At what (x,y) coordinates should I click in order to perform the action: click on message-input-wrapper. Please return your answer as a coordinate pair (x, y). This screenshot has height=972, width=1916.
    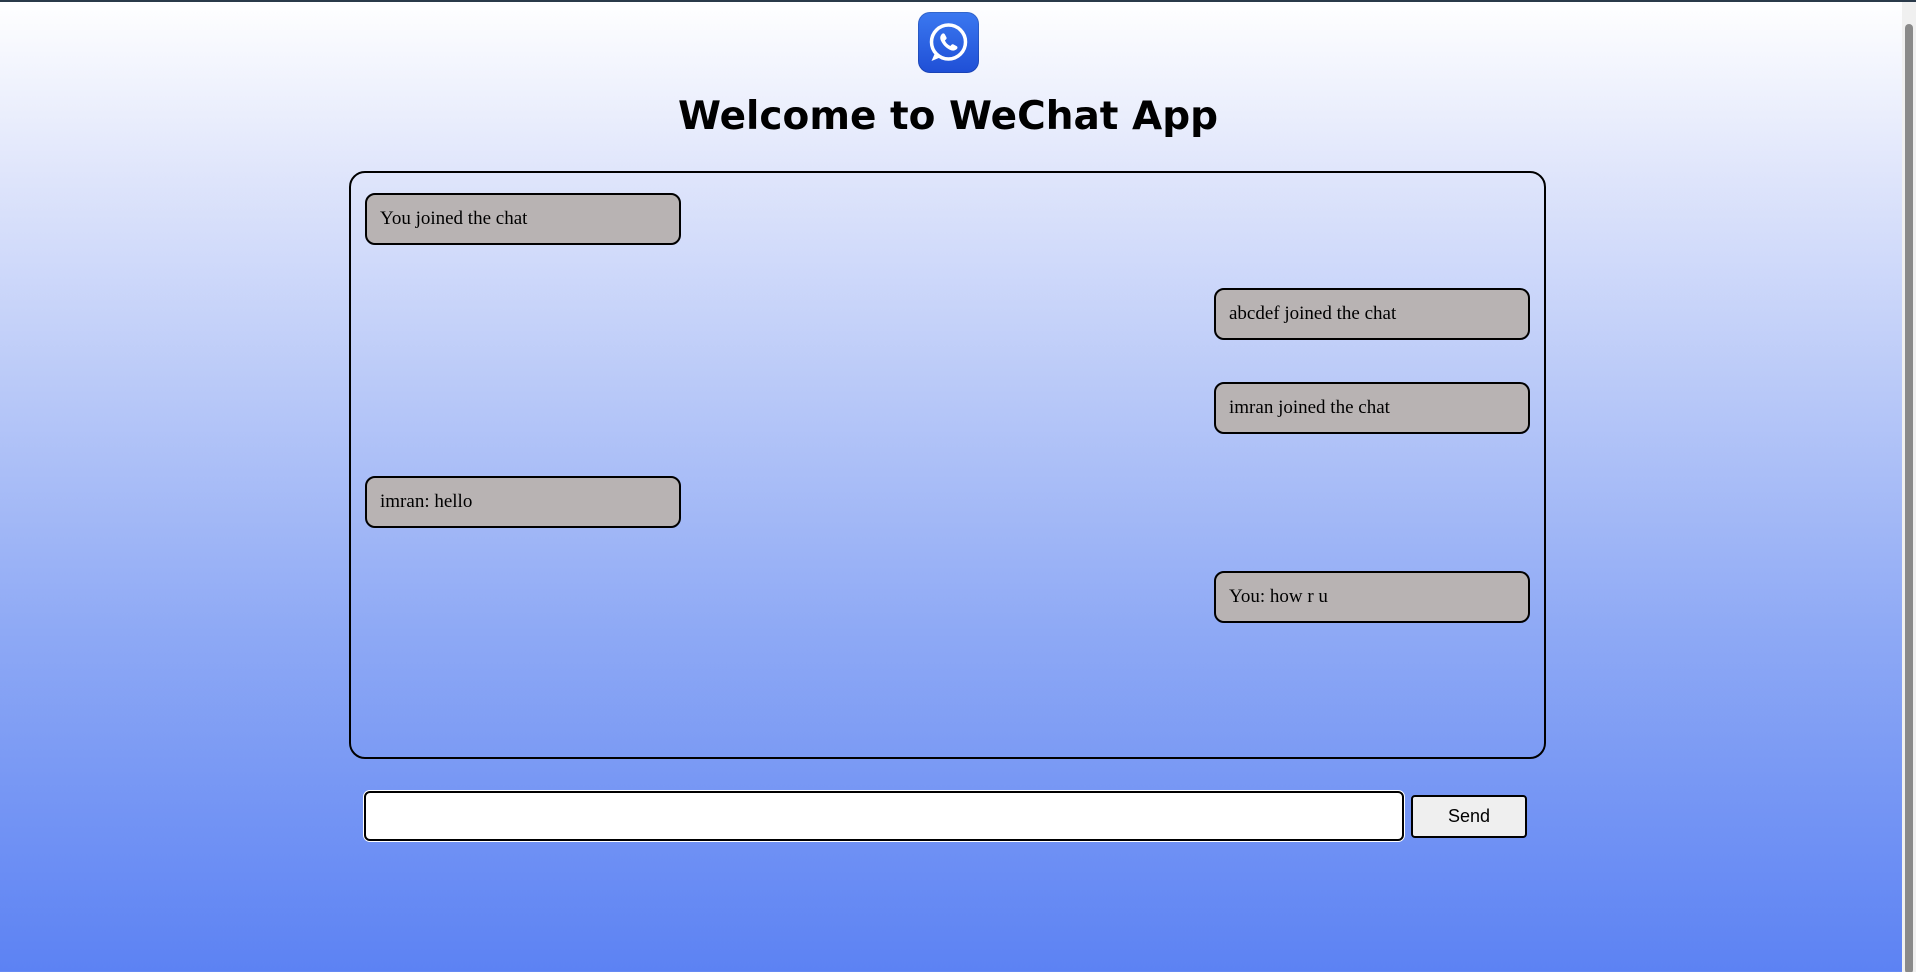
    Looking at the image, I should click on (884, 816).